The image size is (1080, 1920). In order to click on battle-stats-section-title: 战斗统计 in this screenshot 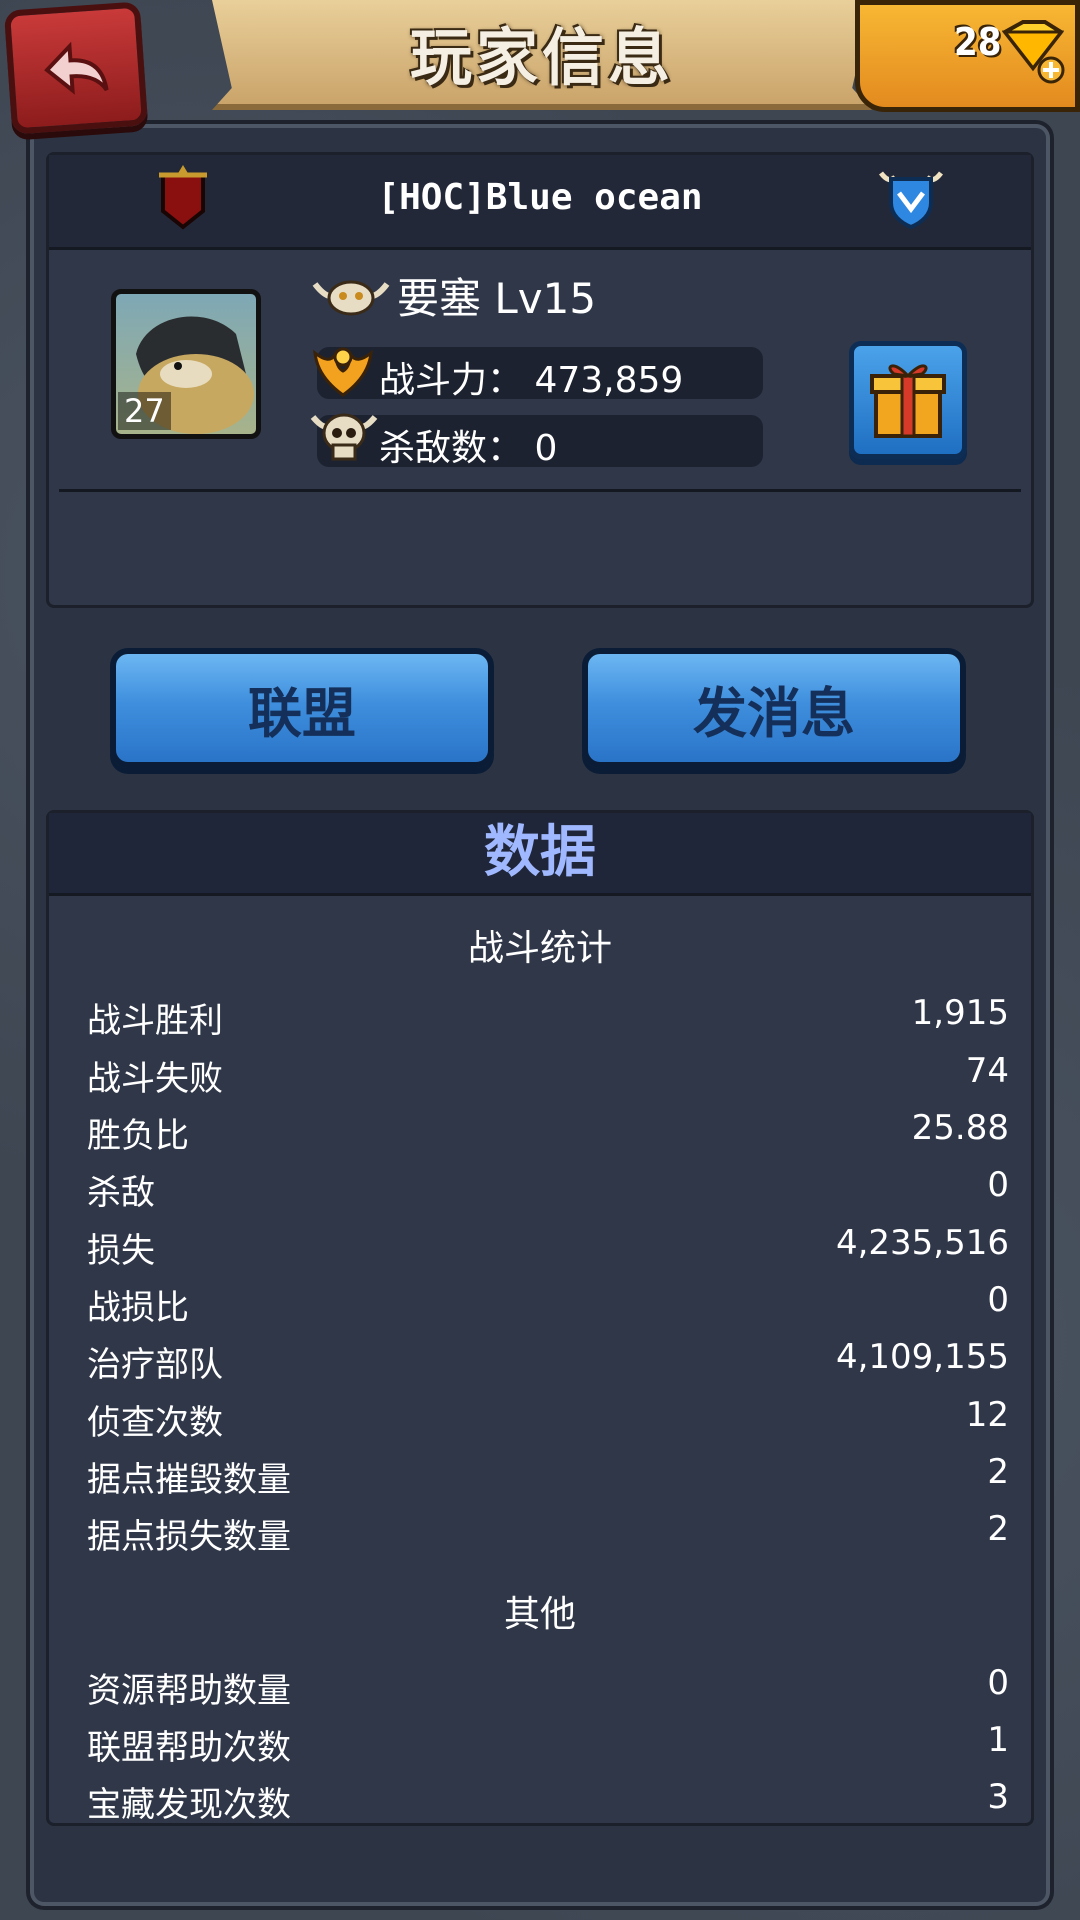, I will do `click(539, 948)`.